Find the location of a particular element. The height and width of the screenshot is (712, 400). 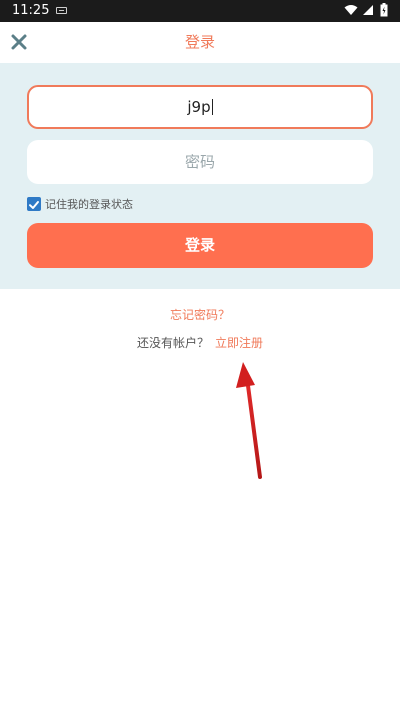

text-caret is located at coordinates (212, 107).